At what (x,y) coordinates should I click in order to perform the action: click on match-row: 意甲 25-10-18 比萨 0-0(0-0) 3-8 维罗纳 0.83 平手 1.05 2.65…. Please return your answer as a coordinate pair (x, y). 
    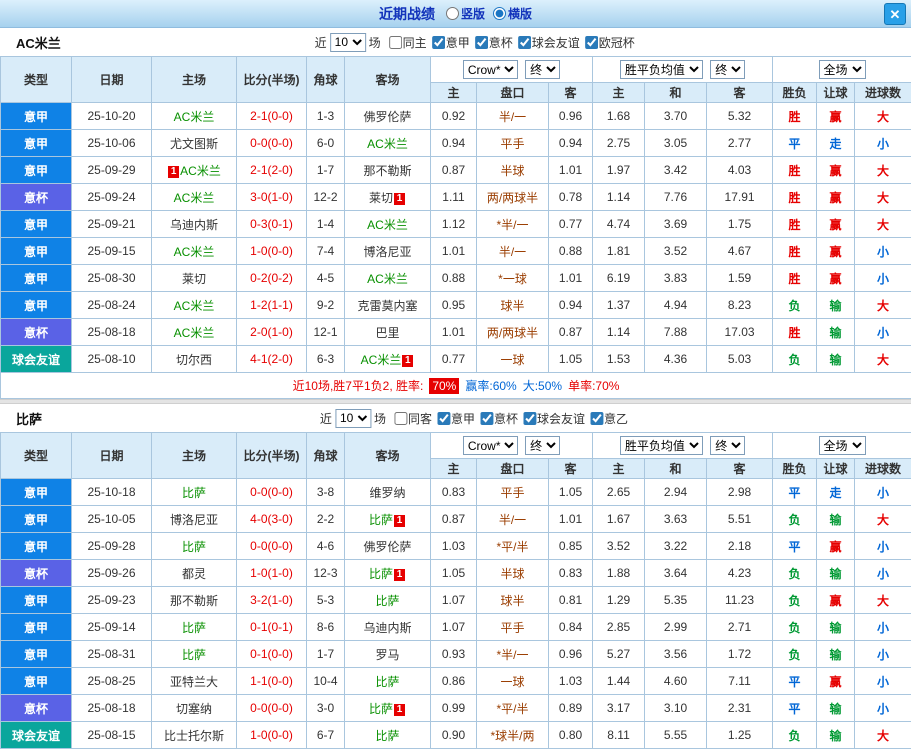
    Looking at the image, I should click on (455, 492).